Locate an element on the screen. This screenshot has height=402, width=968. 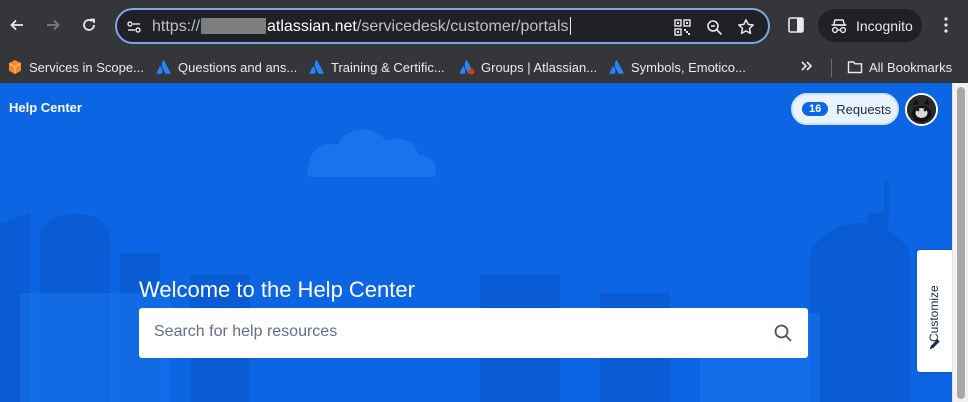
avatar is located at coordinates (921, 109).